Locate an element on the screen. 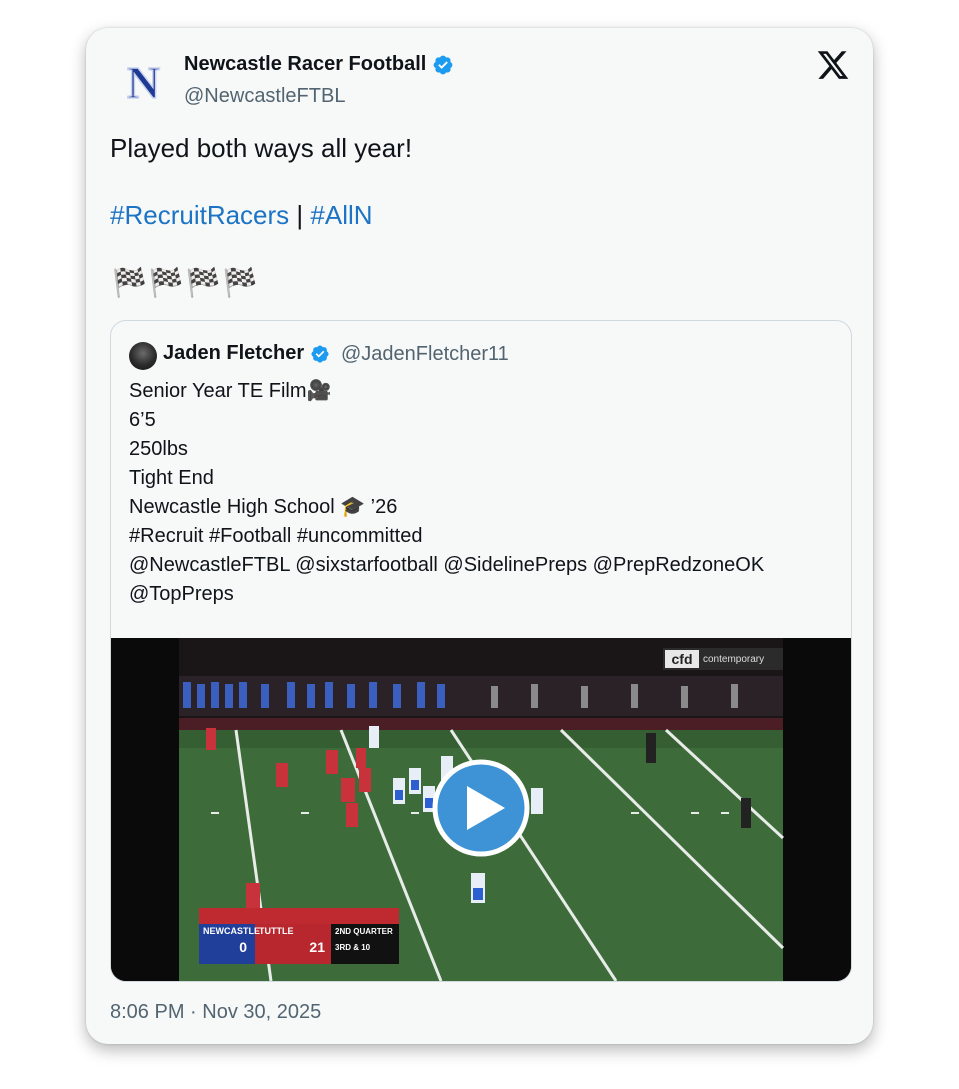  author-handle: @NewcastleFTBL is located at coordinates (264, 96).